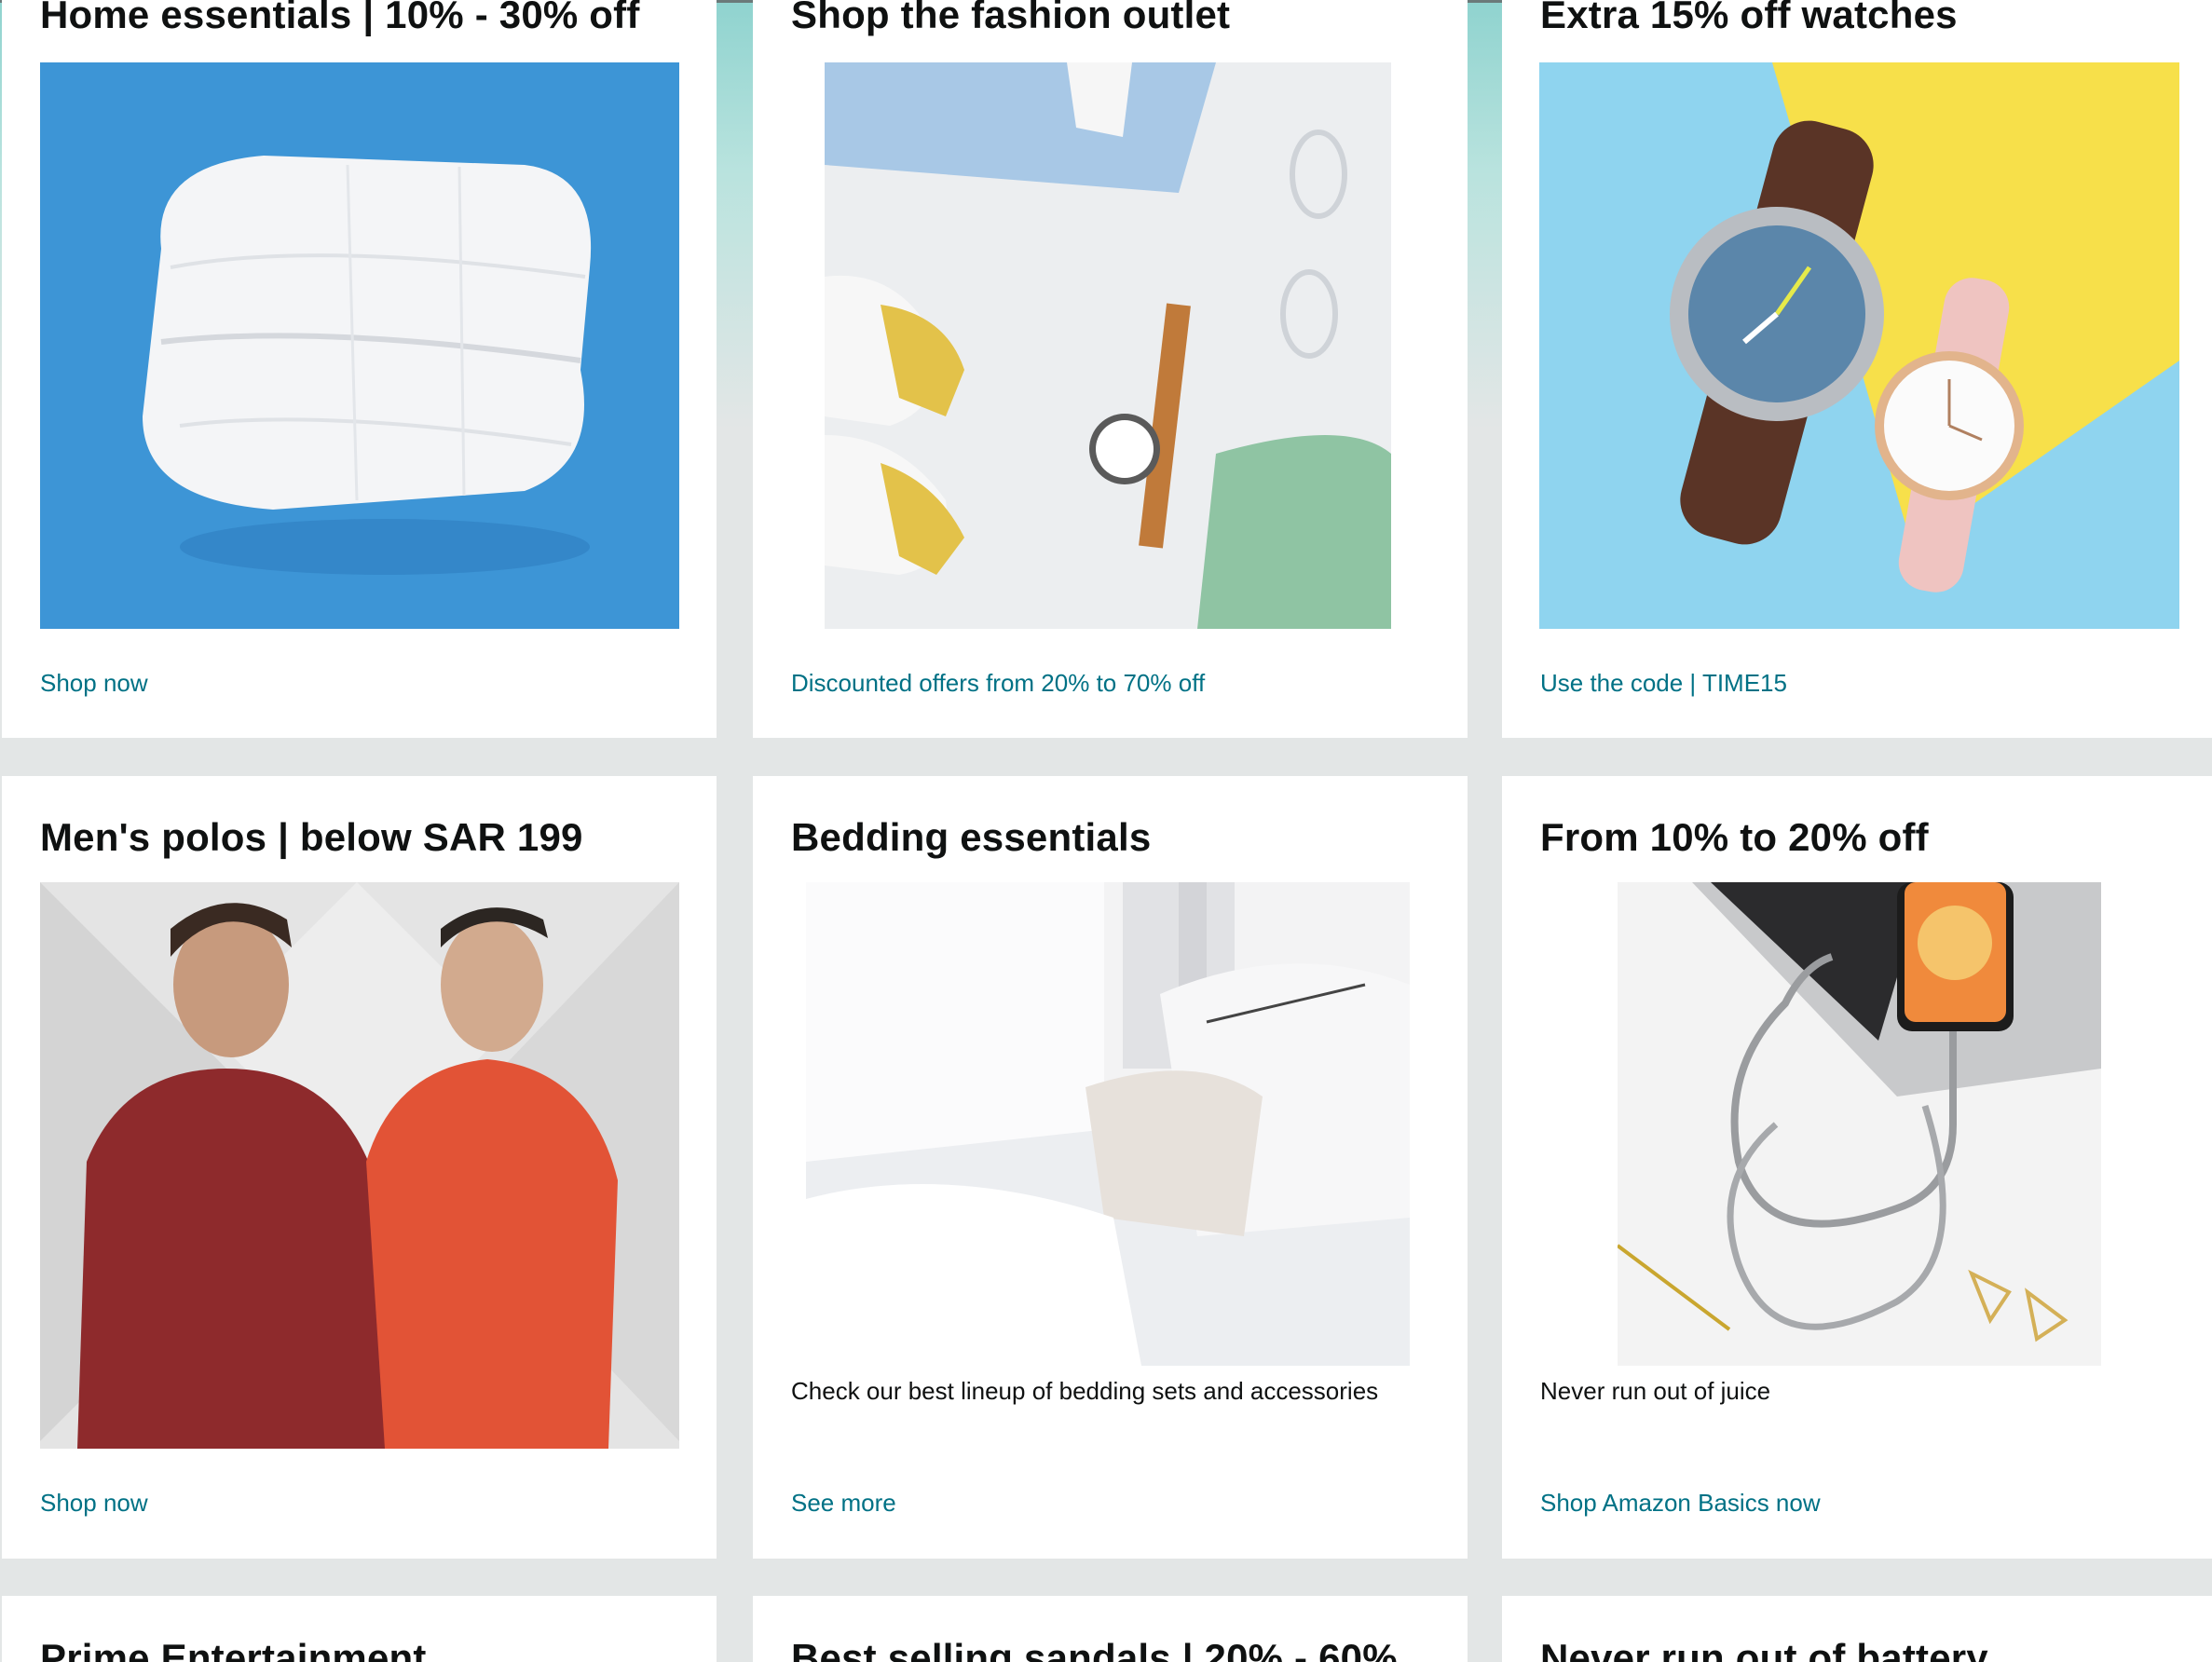  What do you see at coordinates (998, 683) in the screenshot?
I see `discounted-offers-link: Discounted offers from 20% to 70% off` at bounding box center [998, 683].